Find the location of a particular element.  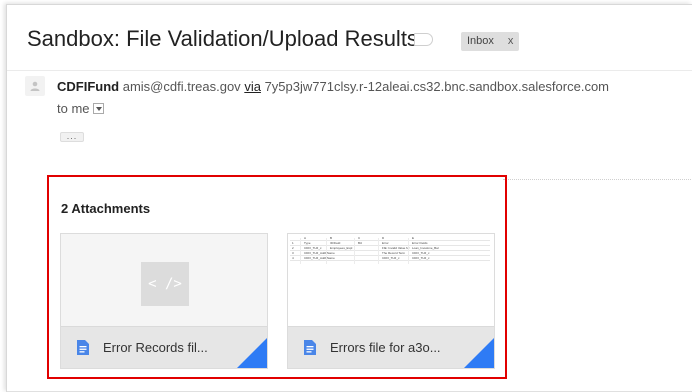

attachments-title: 2 Attachments is located at coordinates (106, 208).